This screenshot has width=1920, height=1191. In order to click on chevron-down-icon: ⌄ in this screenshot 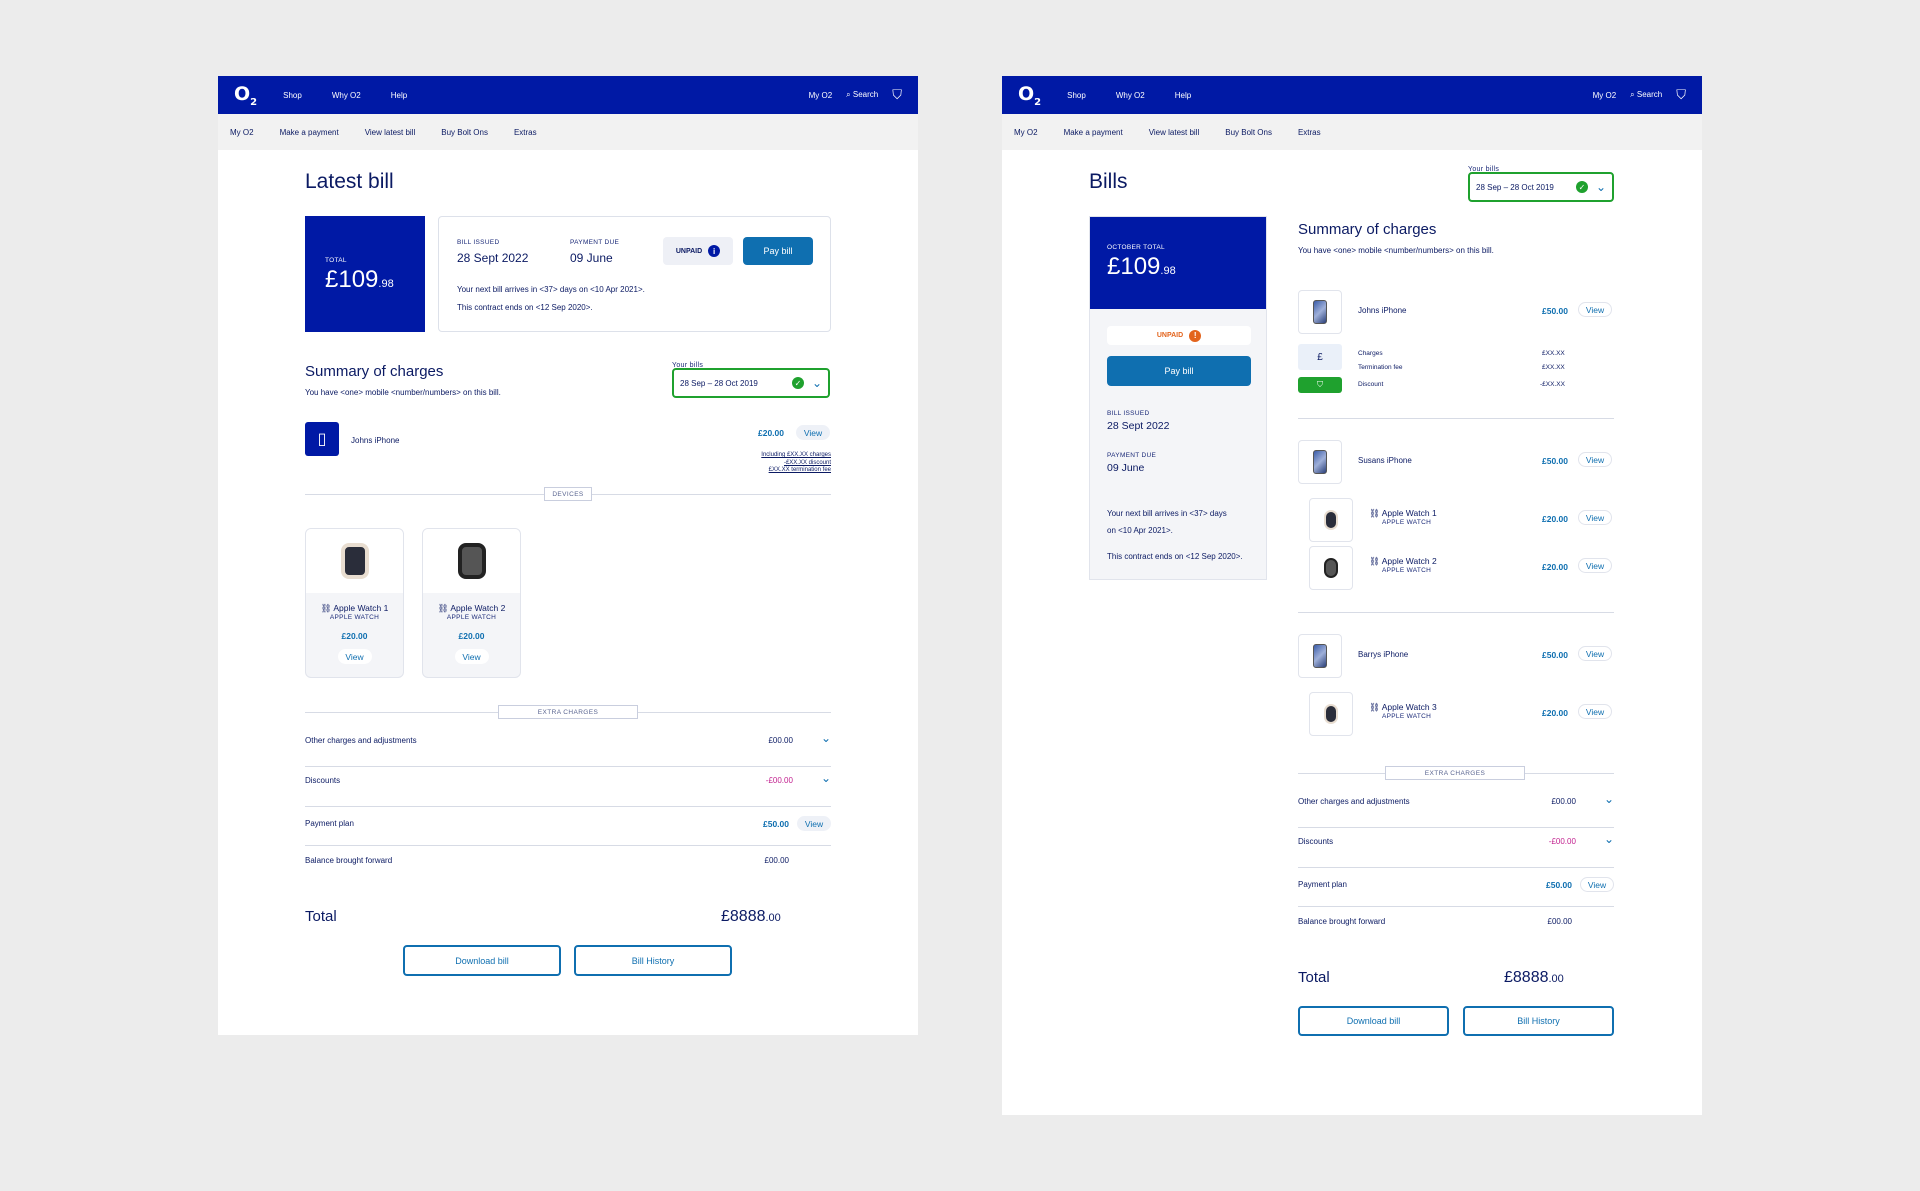, I will do `click(825, 777)`.